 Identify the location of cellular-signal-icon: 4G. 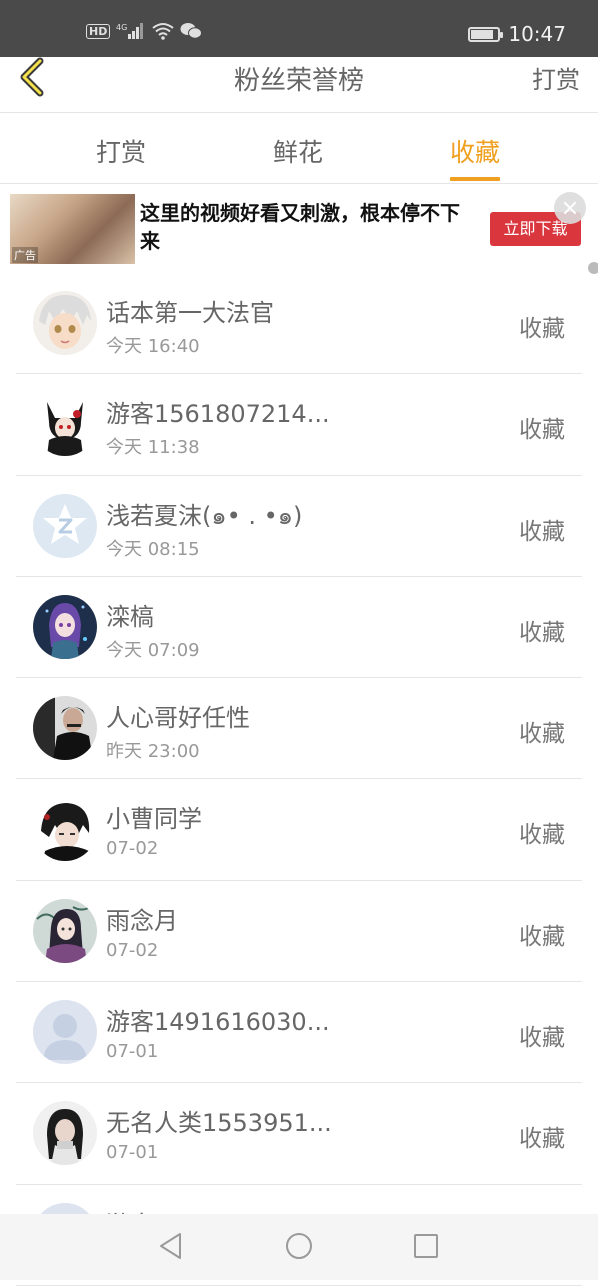
(130, 31).